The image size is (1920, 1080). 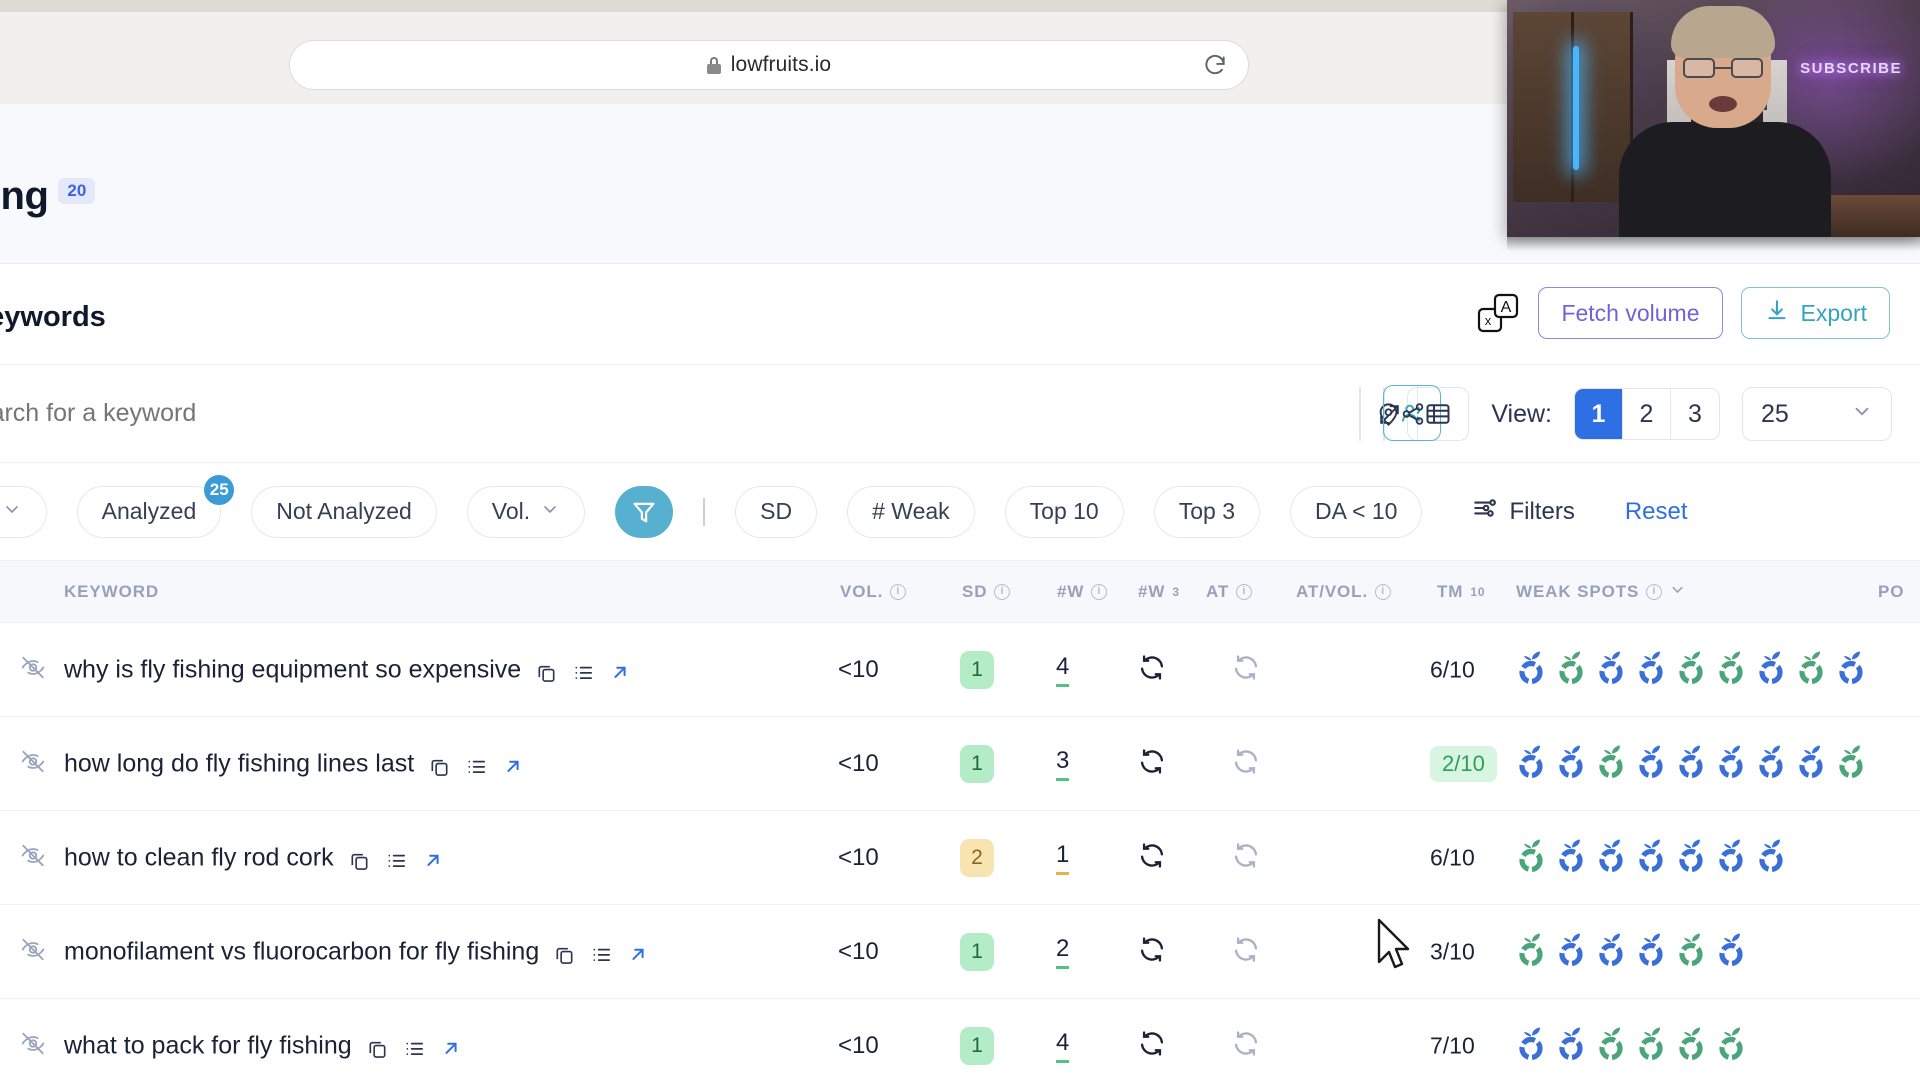 I want to click on filter-top3: Top 3, so click(x=1206, y=511).